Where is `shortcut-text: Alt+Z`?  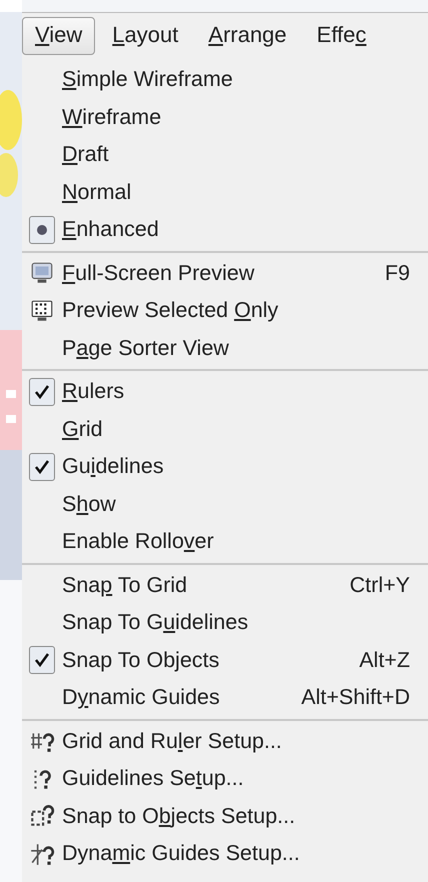
shortcut-text: Alt+Z is located at coordinates (384, 660).